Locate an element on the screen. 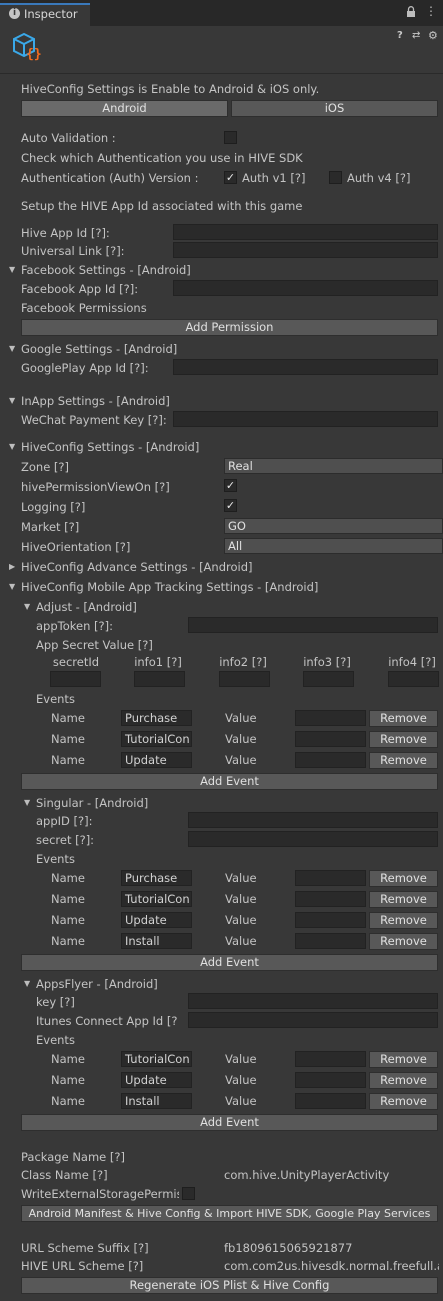  hiveconfig-settings-header: HiveConfig Settings - [Android] is located at coordinates (110, 447).